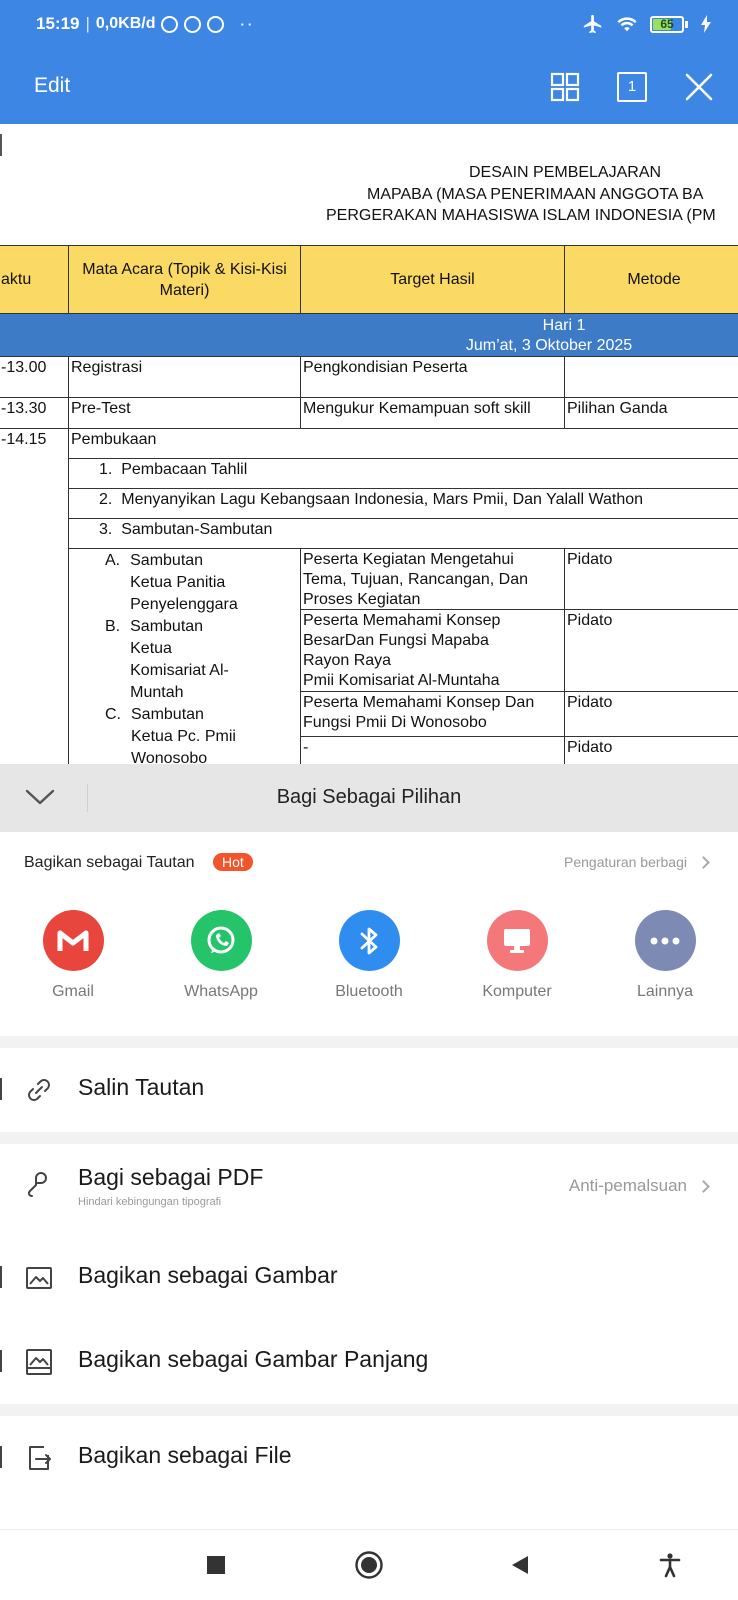  What do you see at coordinates (169, 757) in the screenshot?
I see `sub-text: Wonosobo` at bounding box center [169, 757].